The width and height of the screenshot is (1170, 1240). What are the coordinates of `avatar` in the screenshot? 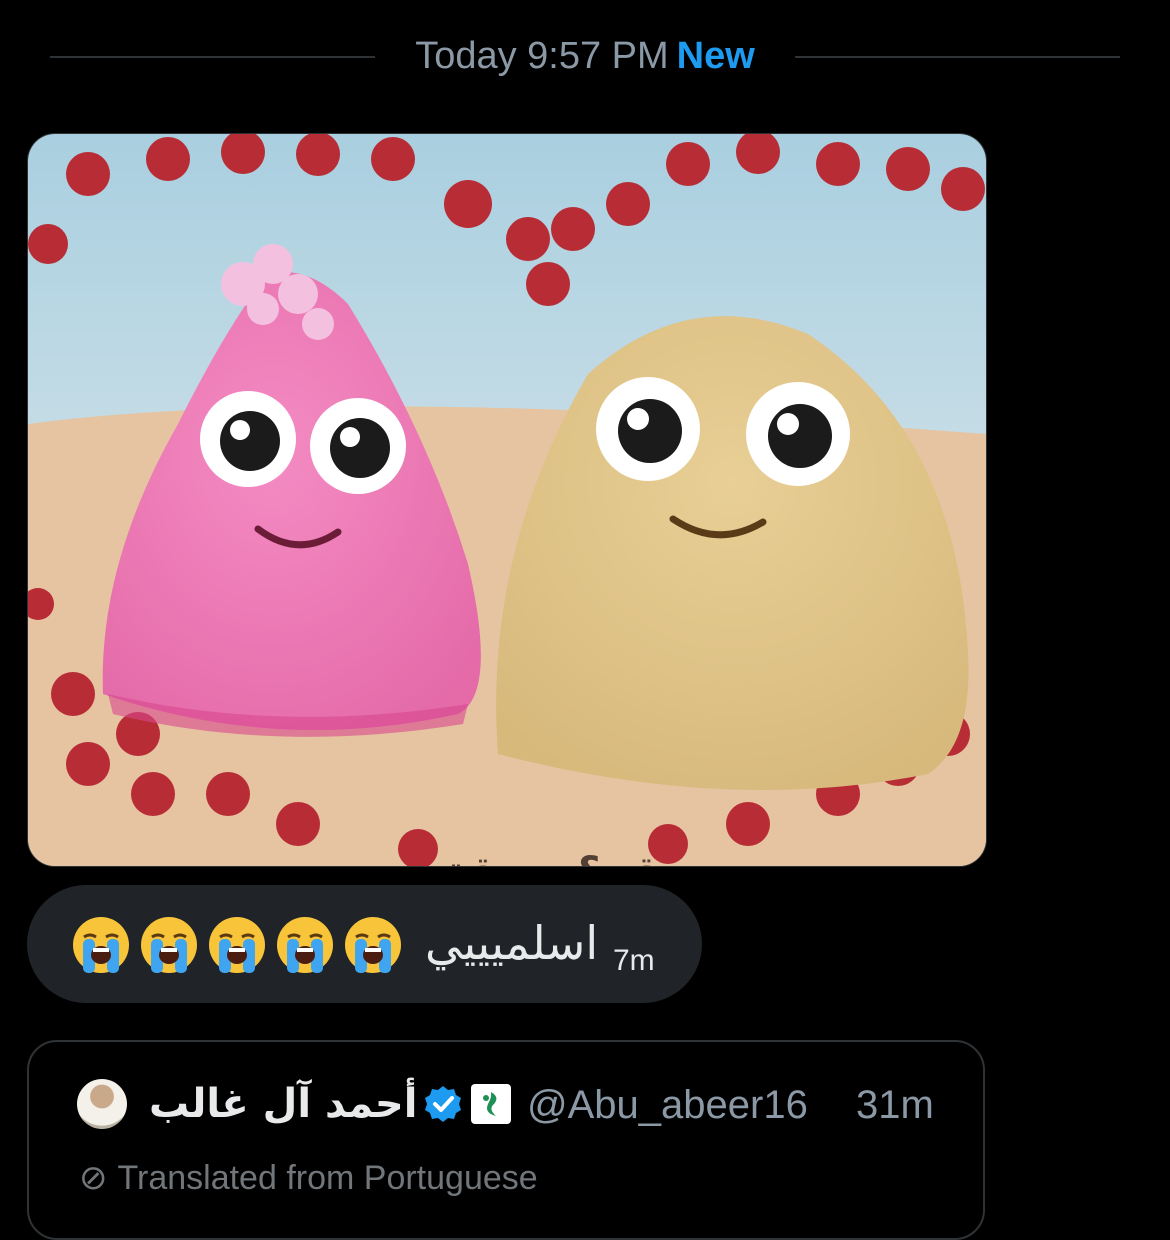 It's located at (102, 1104).